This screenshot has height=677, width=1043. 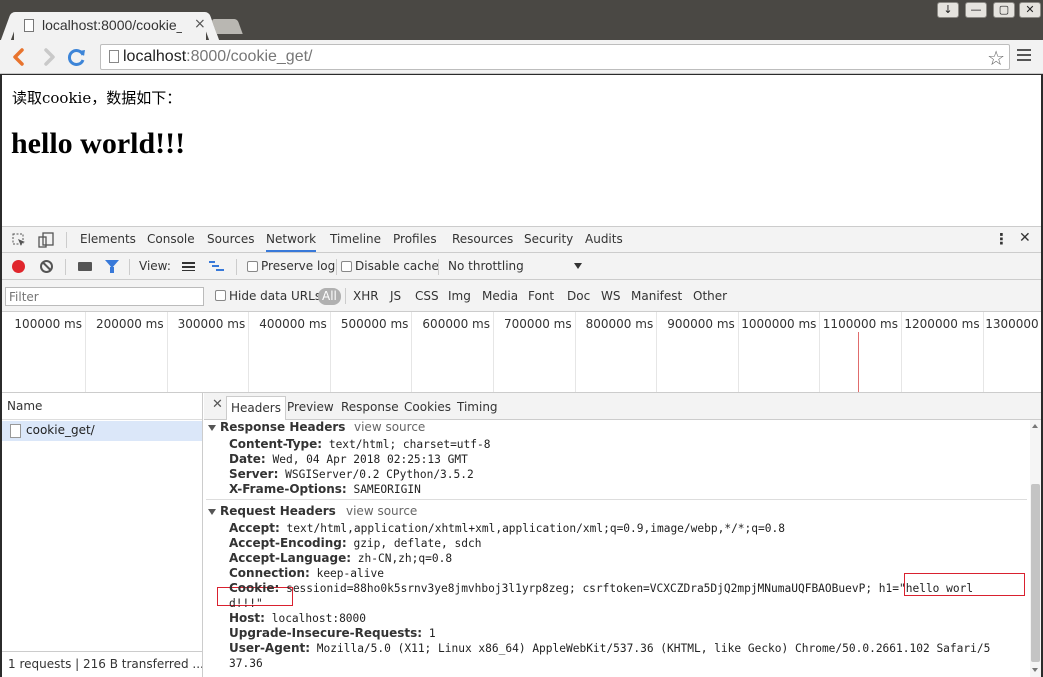 What do you see at coordinates (482, 239) in the screenshot?
I see `tab-resources: Resources` at bounding box center [482, 239].